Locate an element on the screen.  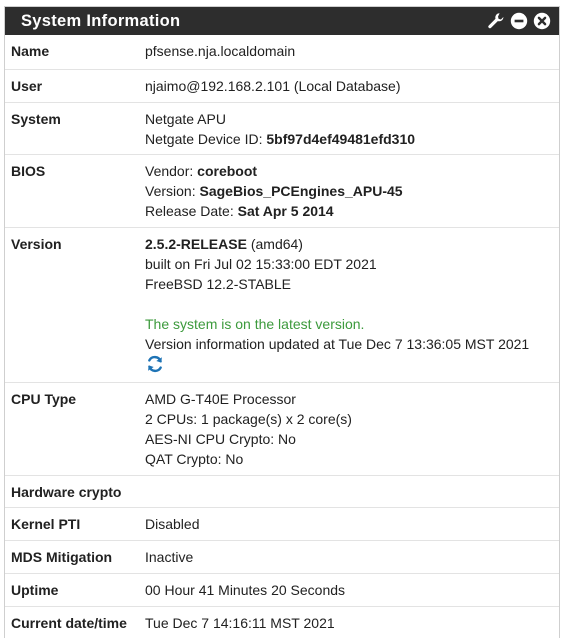
bios-vendor-prefix: Vendor: is located at coordinates (171, 171).